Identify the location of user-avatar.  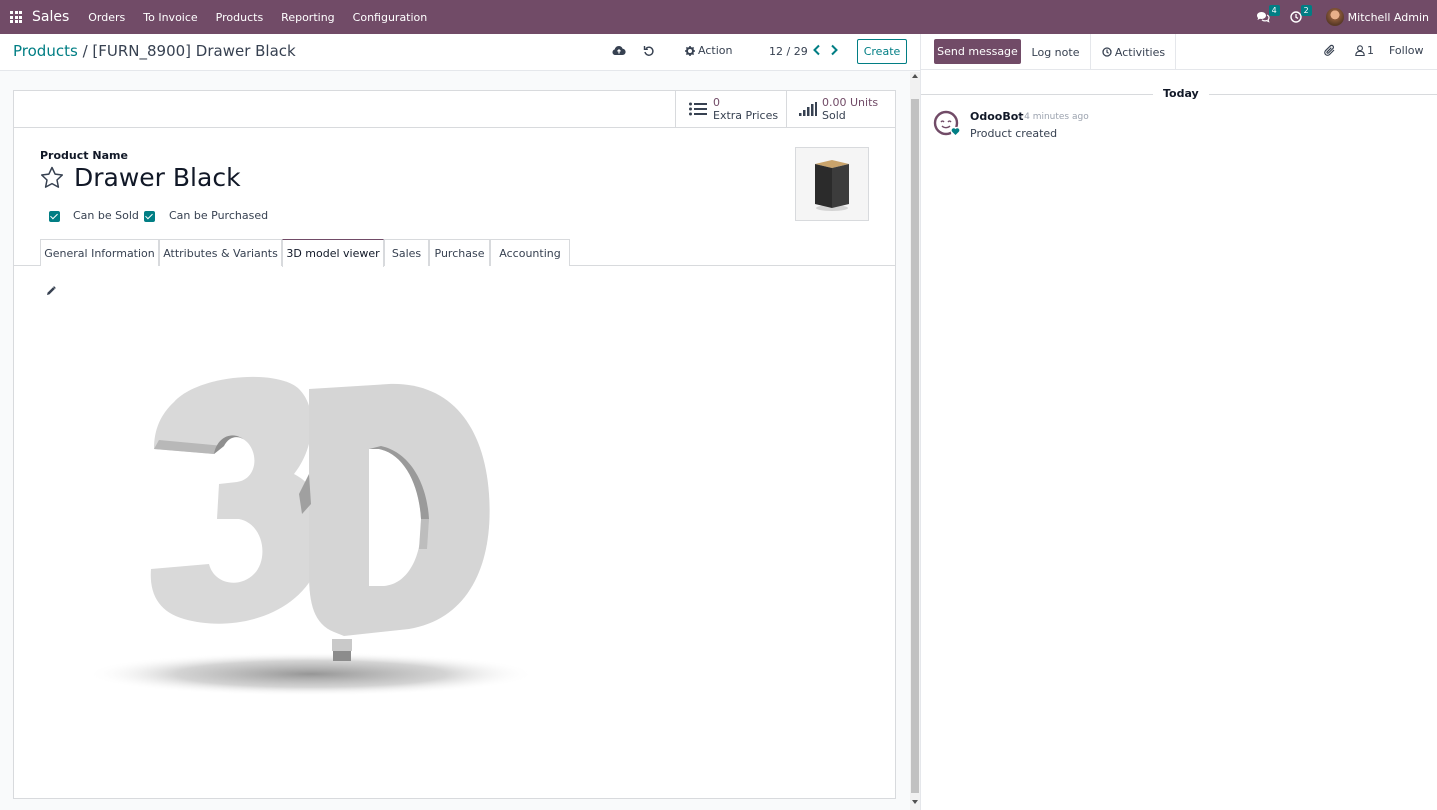
(1334, 17).